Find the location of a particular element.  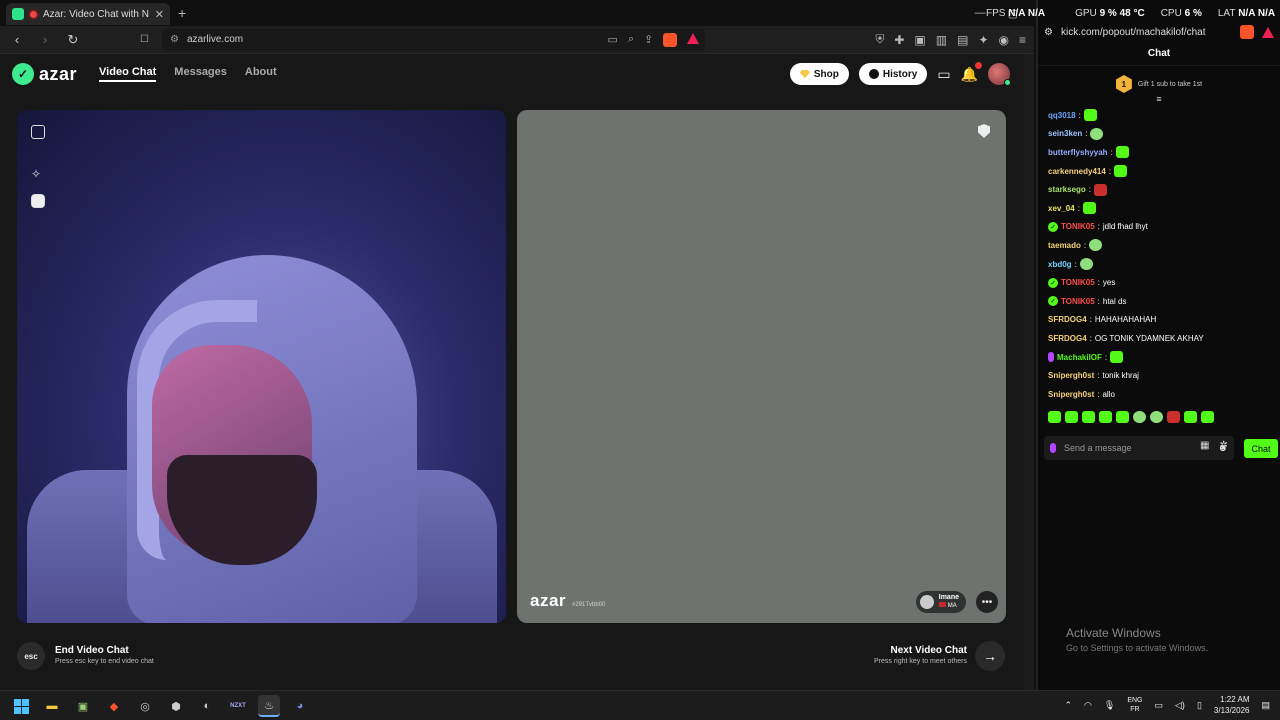

file-explorer-icon: ▬ is located at coordinates (52, 706).